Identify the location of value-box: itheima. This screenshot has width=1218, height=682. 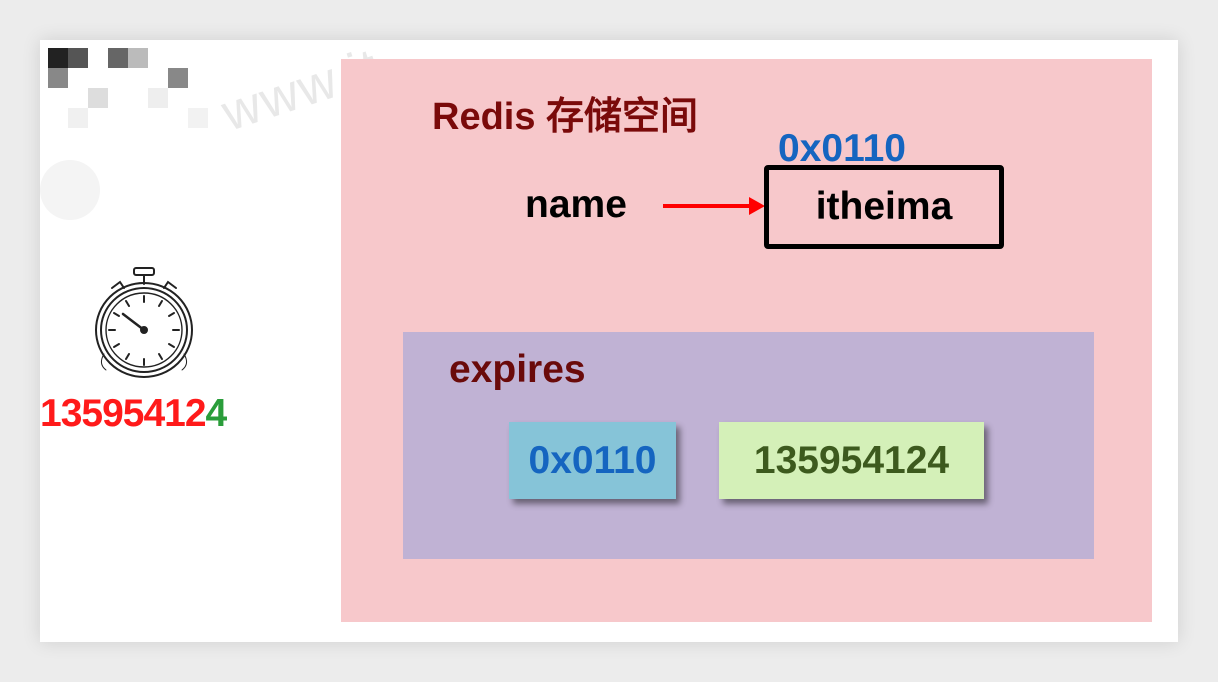
(884, 207).